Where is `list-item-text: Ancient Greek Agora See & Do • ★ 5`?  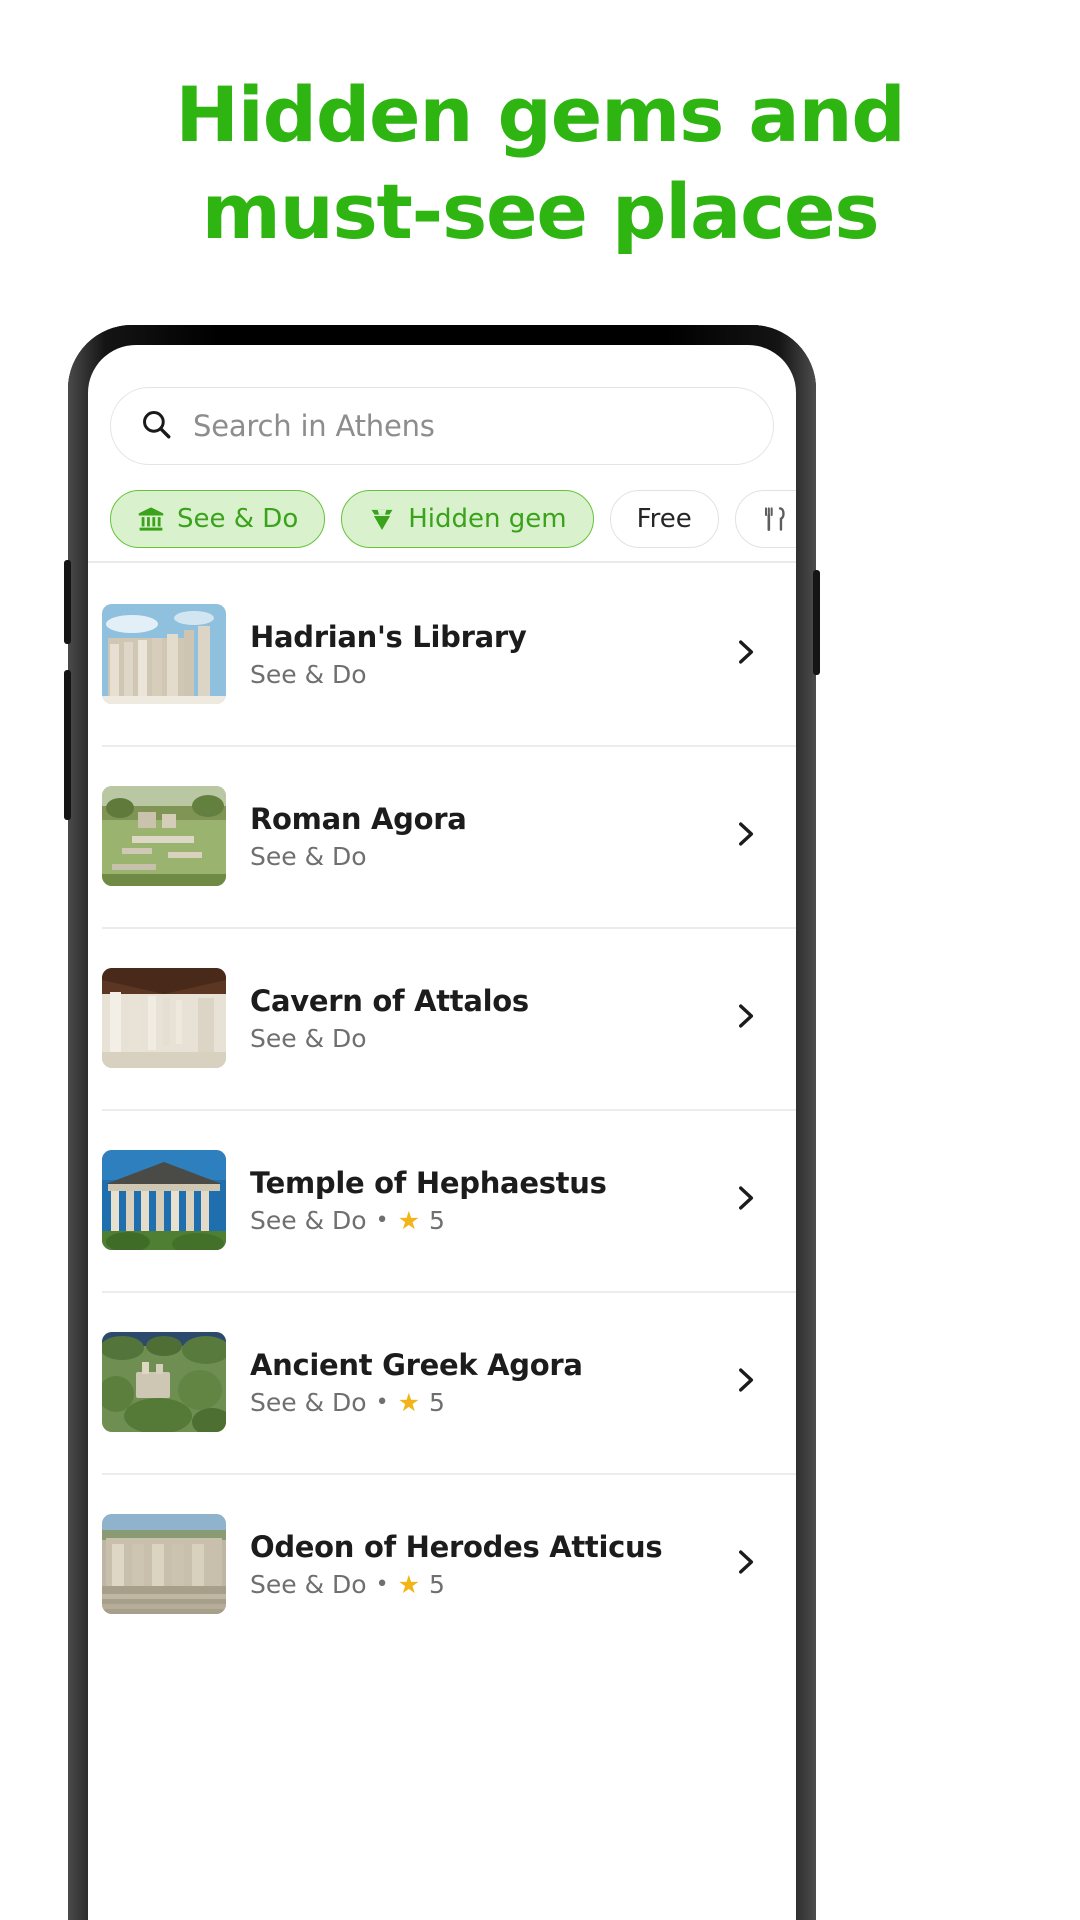 list-item-text: Ancient Greek Agora See & Do • ★ 5 is located at coordinates (477, 1382).